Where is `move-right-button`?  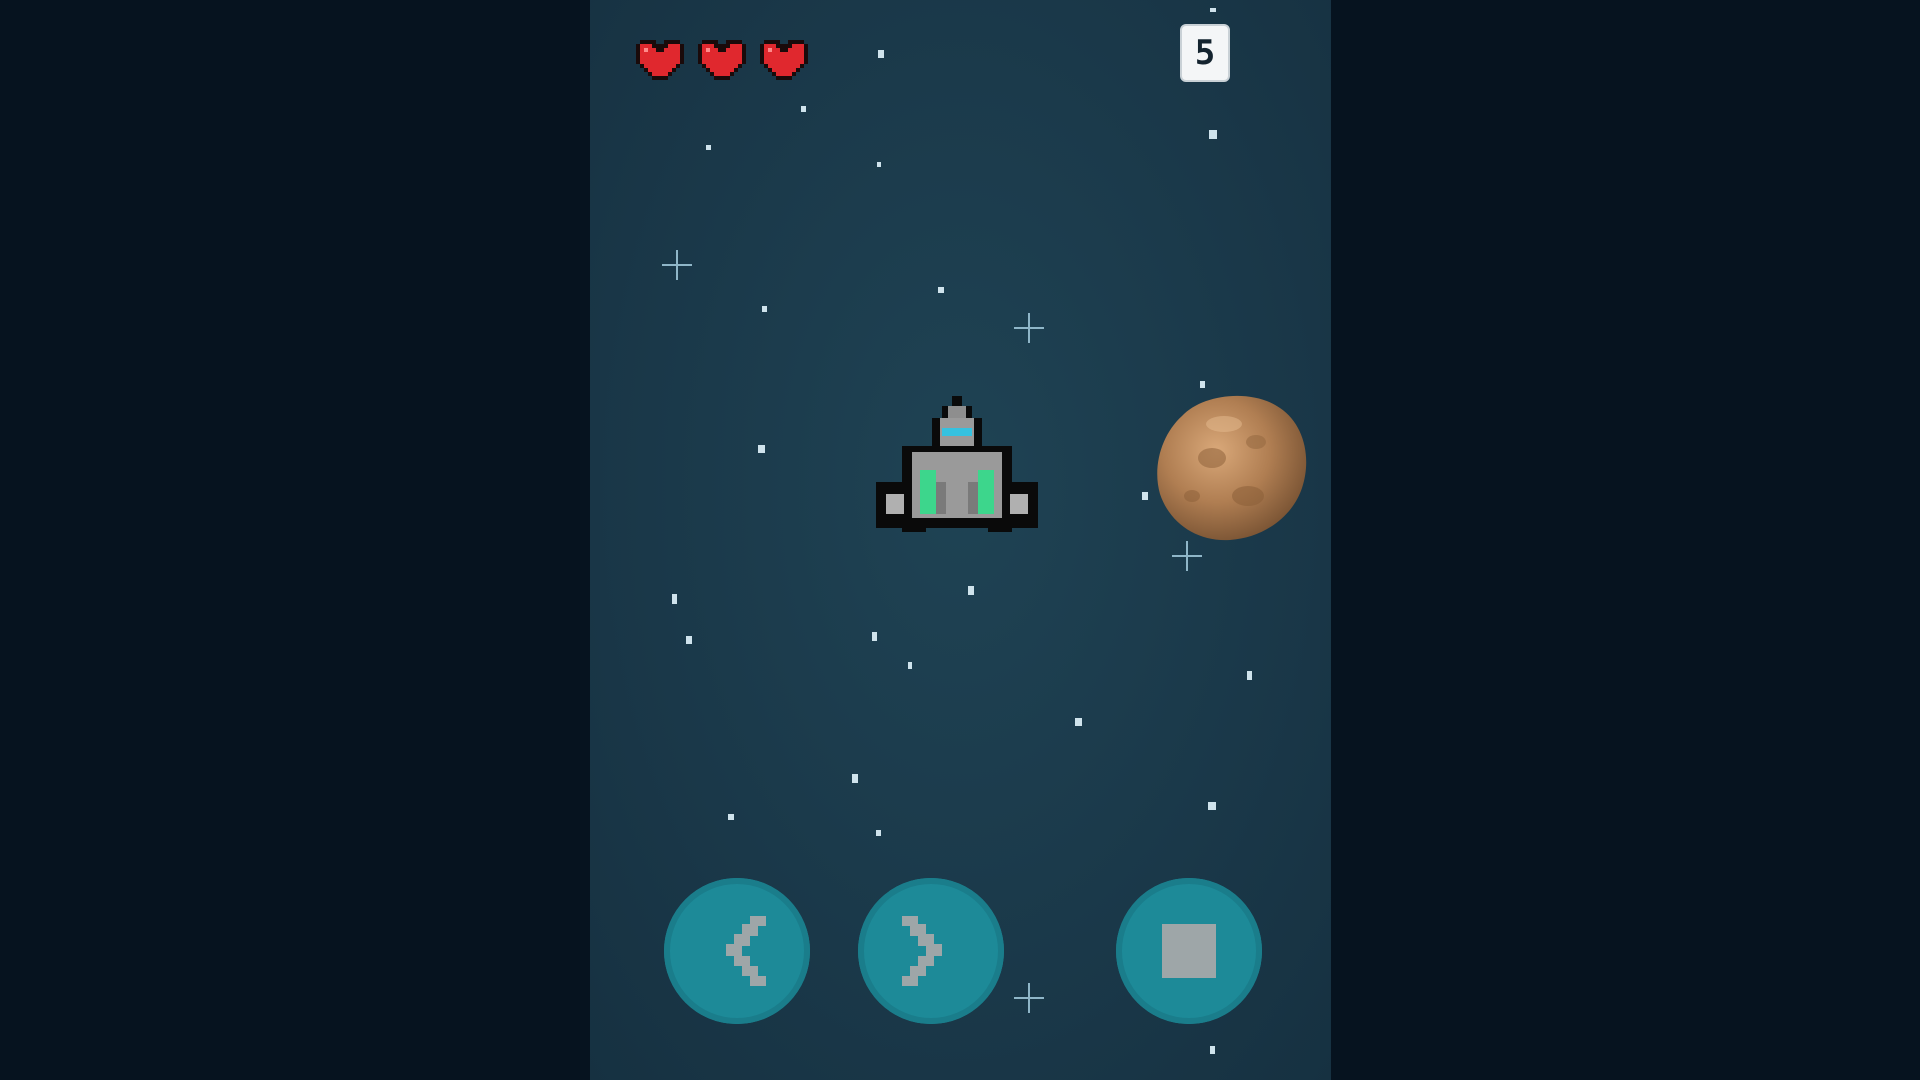
move-right-button is located at coordinates (931, 951).